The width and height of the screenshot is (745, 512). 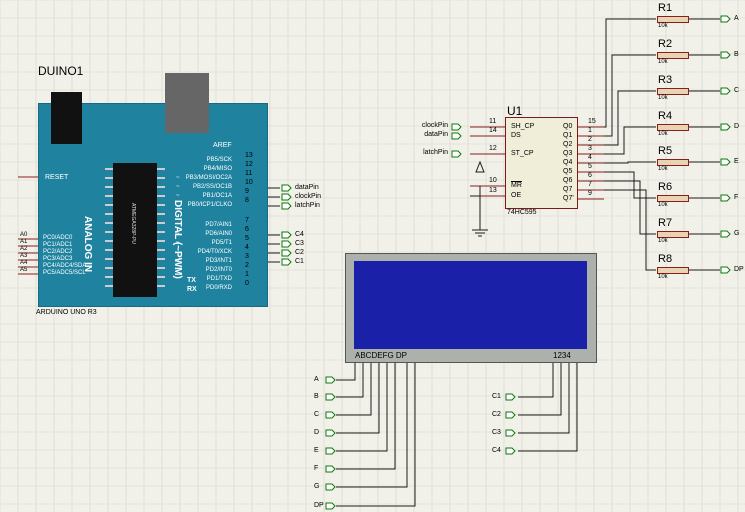 What do you see at coordinates (381, 355) in the screenshot?
I see `segment-pins-label: ABCDEFG DP` at bounding box center [381, 355].